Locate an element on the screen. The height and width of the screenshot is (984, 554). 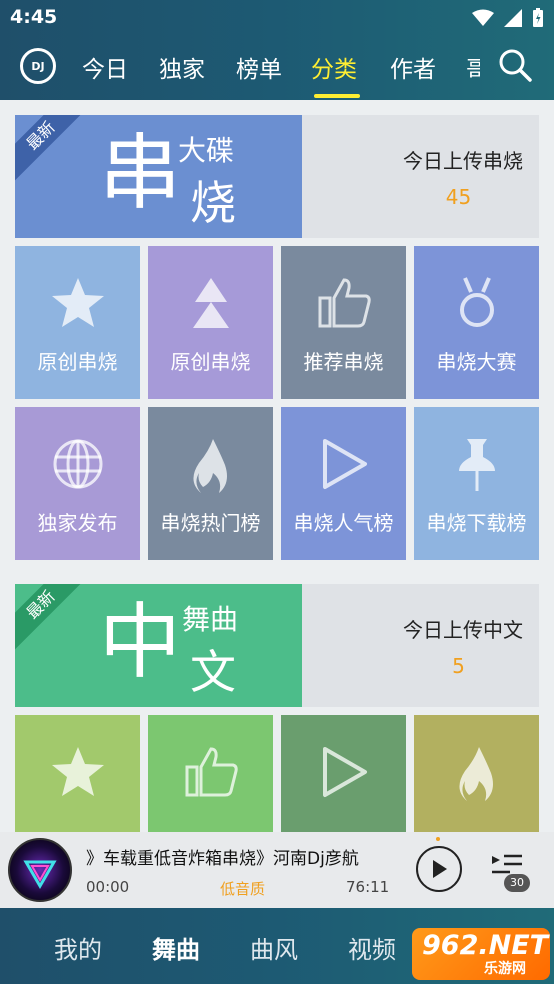
pin-icon is located at coordinates (476, 465).